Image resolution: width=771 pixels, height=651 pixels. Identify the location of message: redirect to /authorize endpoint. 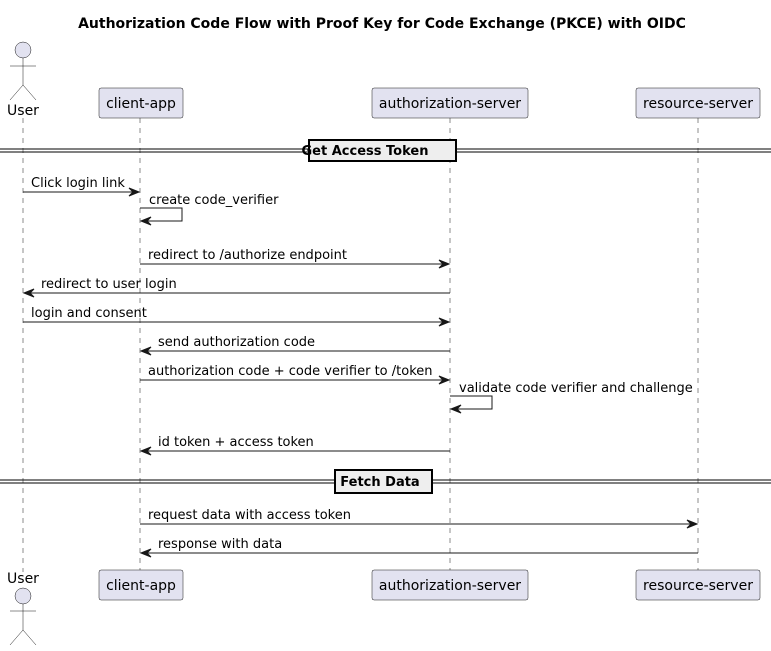
(295, 258).